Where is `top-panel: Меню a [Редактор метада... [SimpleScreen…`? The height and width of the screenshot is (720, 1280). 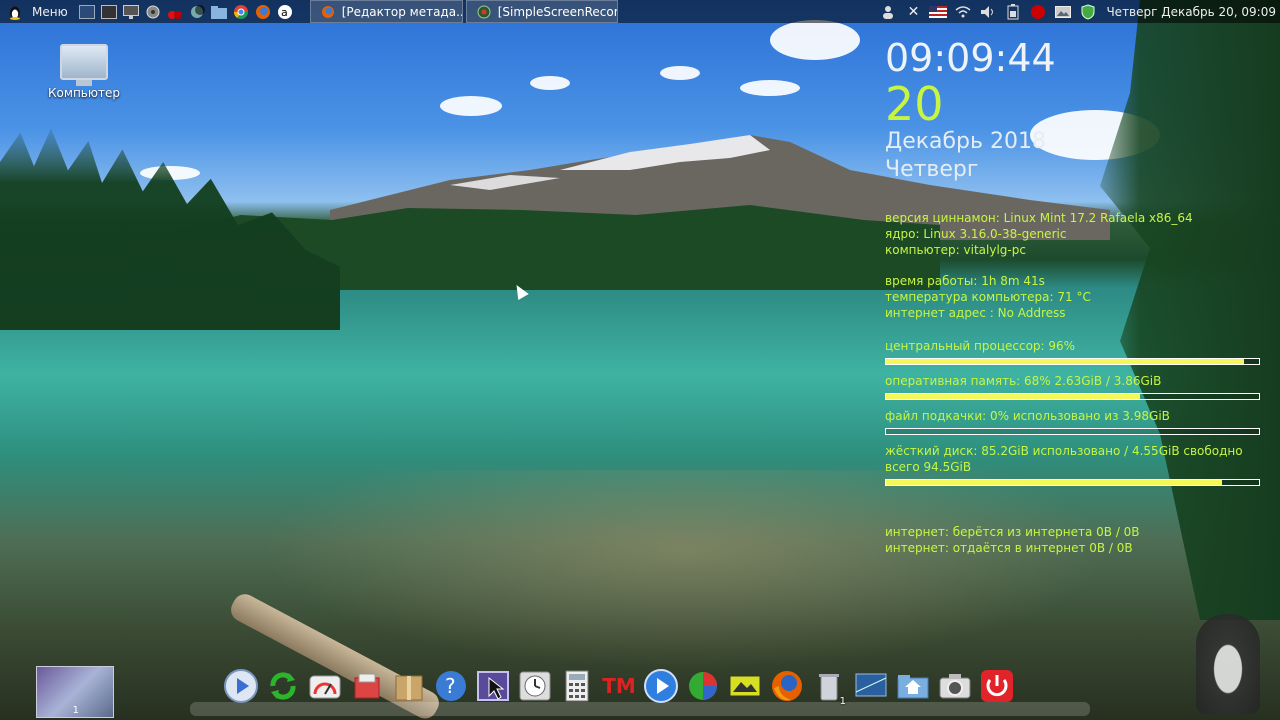 top-panel: Меню a [Редактор метада... [SimpleScreen… is located at coordinates (640, 11).